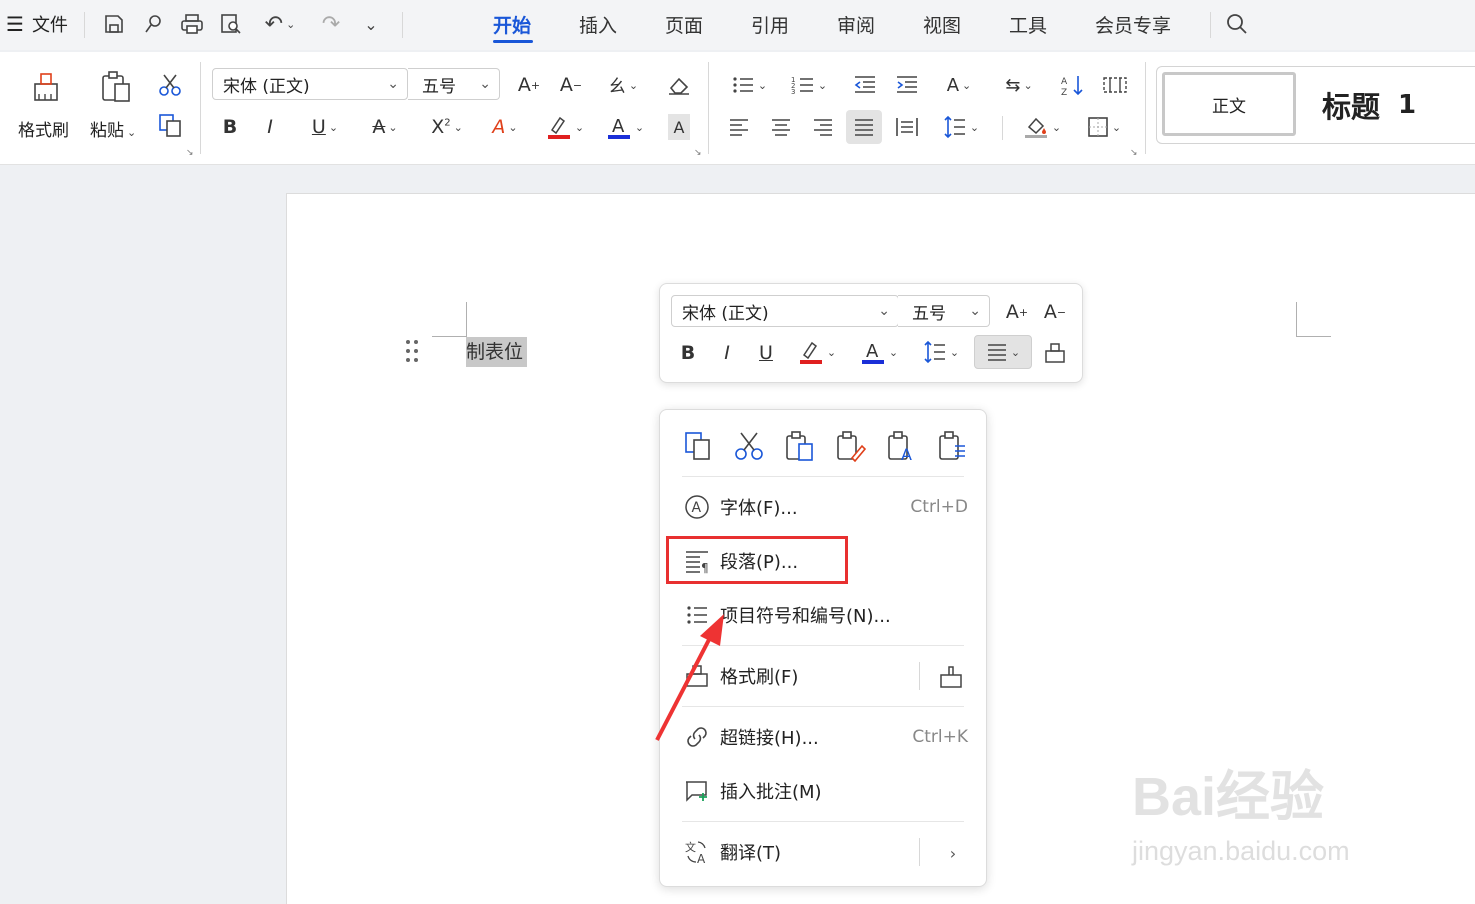 The height and width of the screenshot is (904, 1475). What do you see at coordinates (1237, 24) in the screenshot?
I see `search-icon` at bounding box center [1237, 24].